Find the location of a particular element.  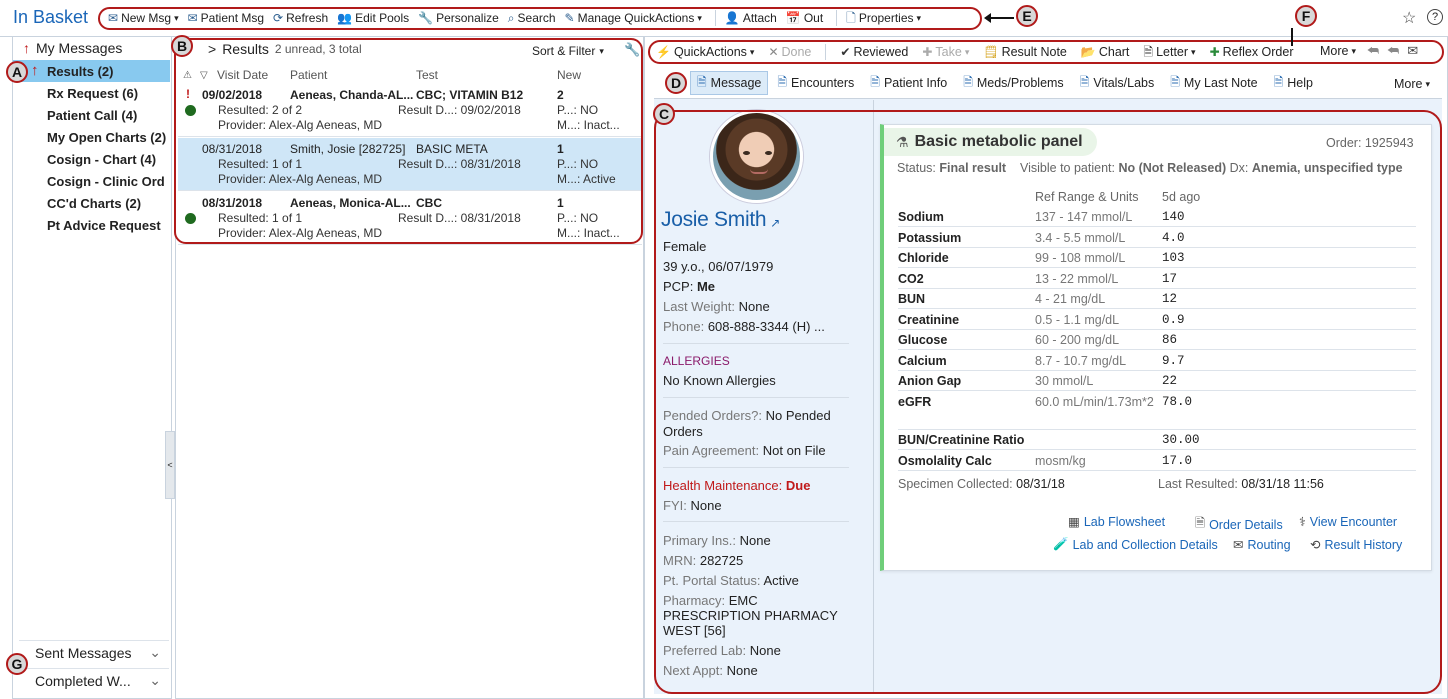

view-encounter-link: ⚕ View Encounter is located at coordinates (1348, 522).